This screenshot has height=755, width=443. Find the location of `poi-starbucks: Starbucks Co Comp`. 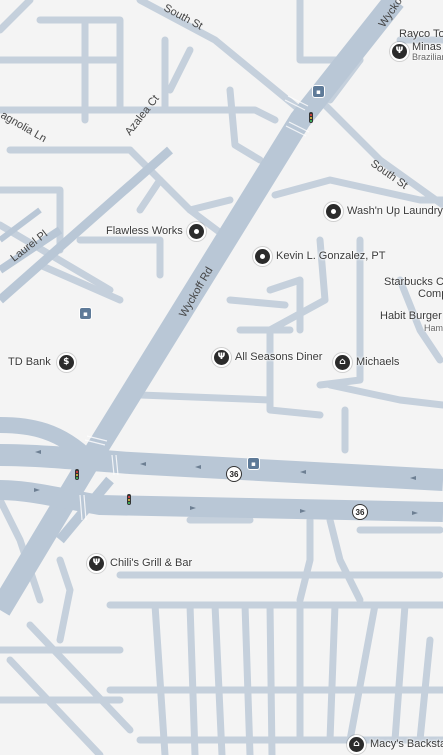

poi-starbucks: Starbucks Co Comp is located at coordinates (413, 288).